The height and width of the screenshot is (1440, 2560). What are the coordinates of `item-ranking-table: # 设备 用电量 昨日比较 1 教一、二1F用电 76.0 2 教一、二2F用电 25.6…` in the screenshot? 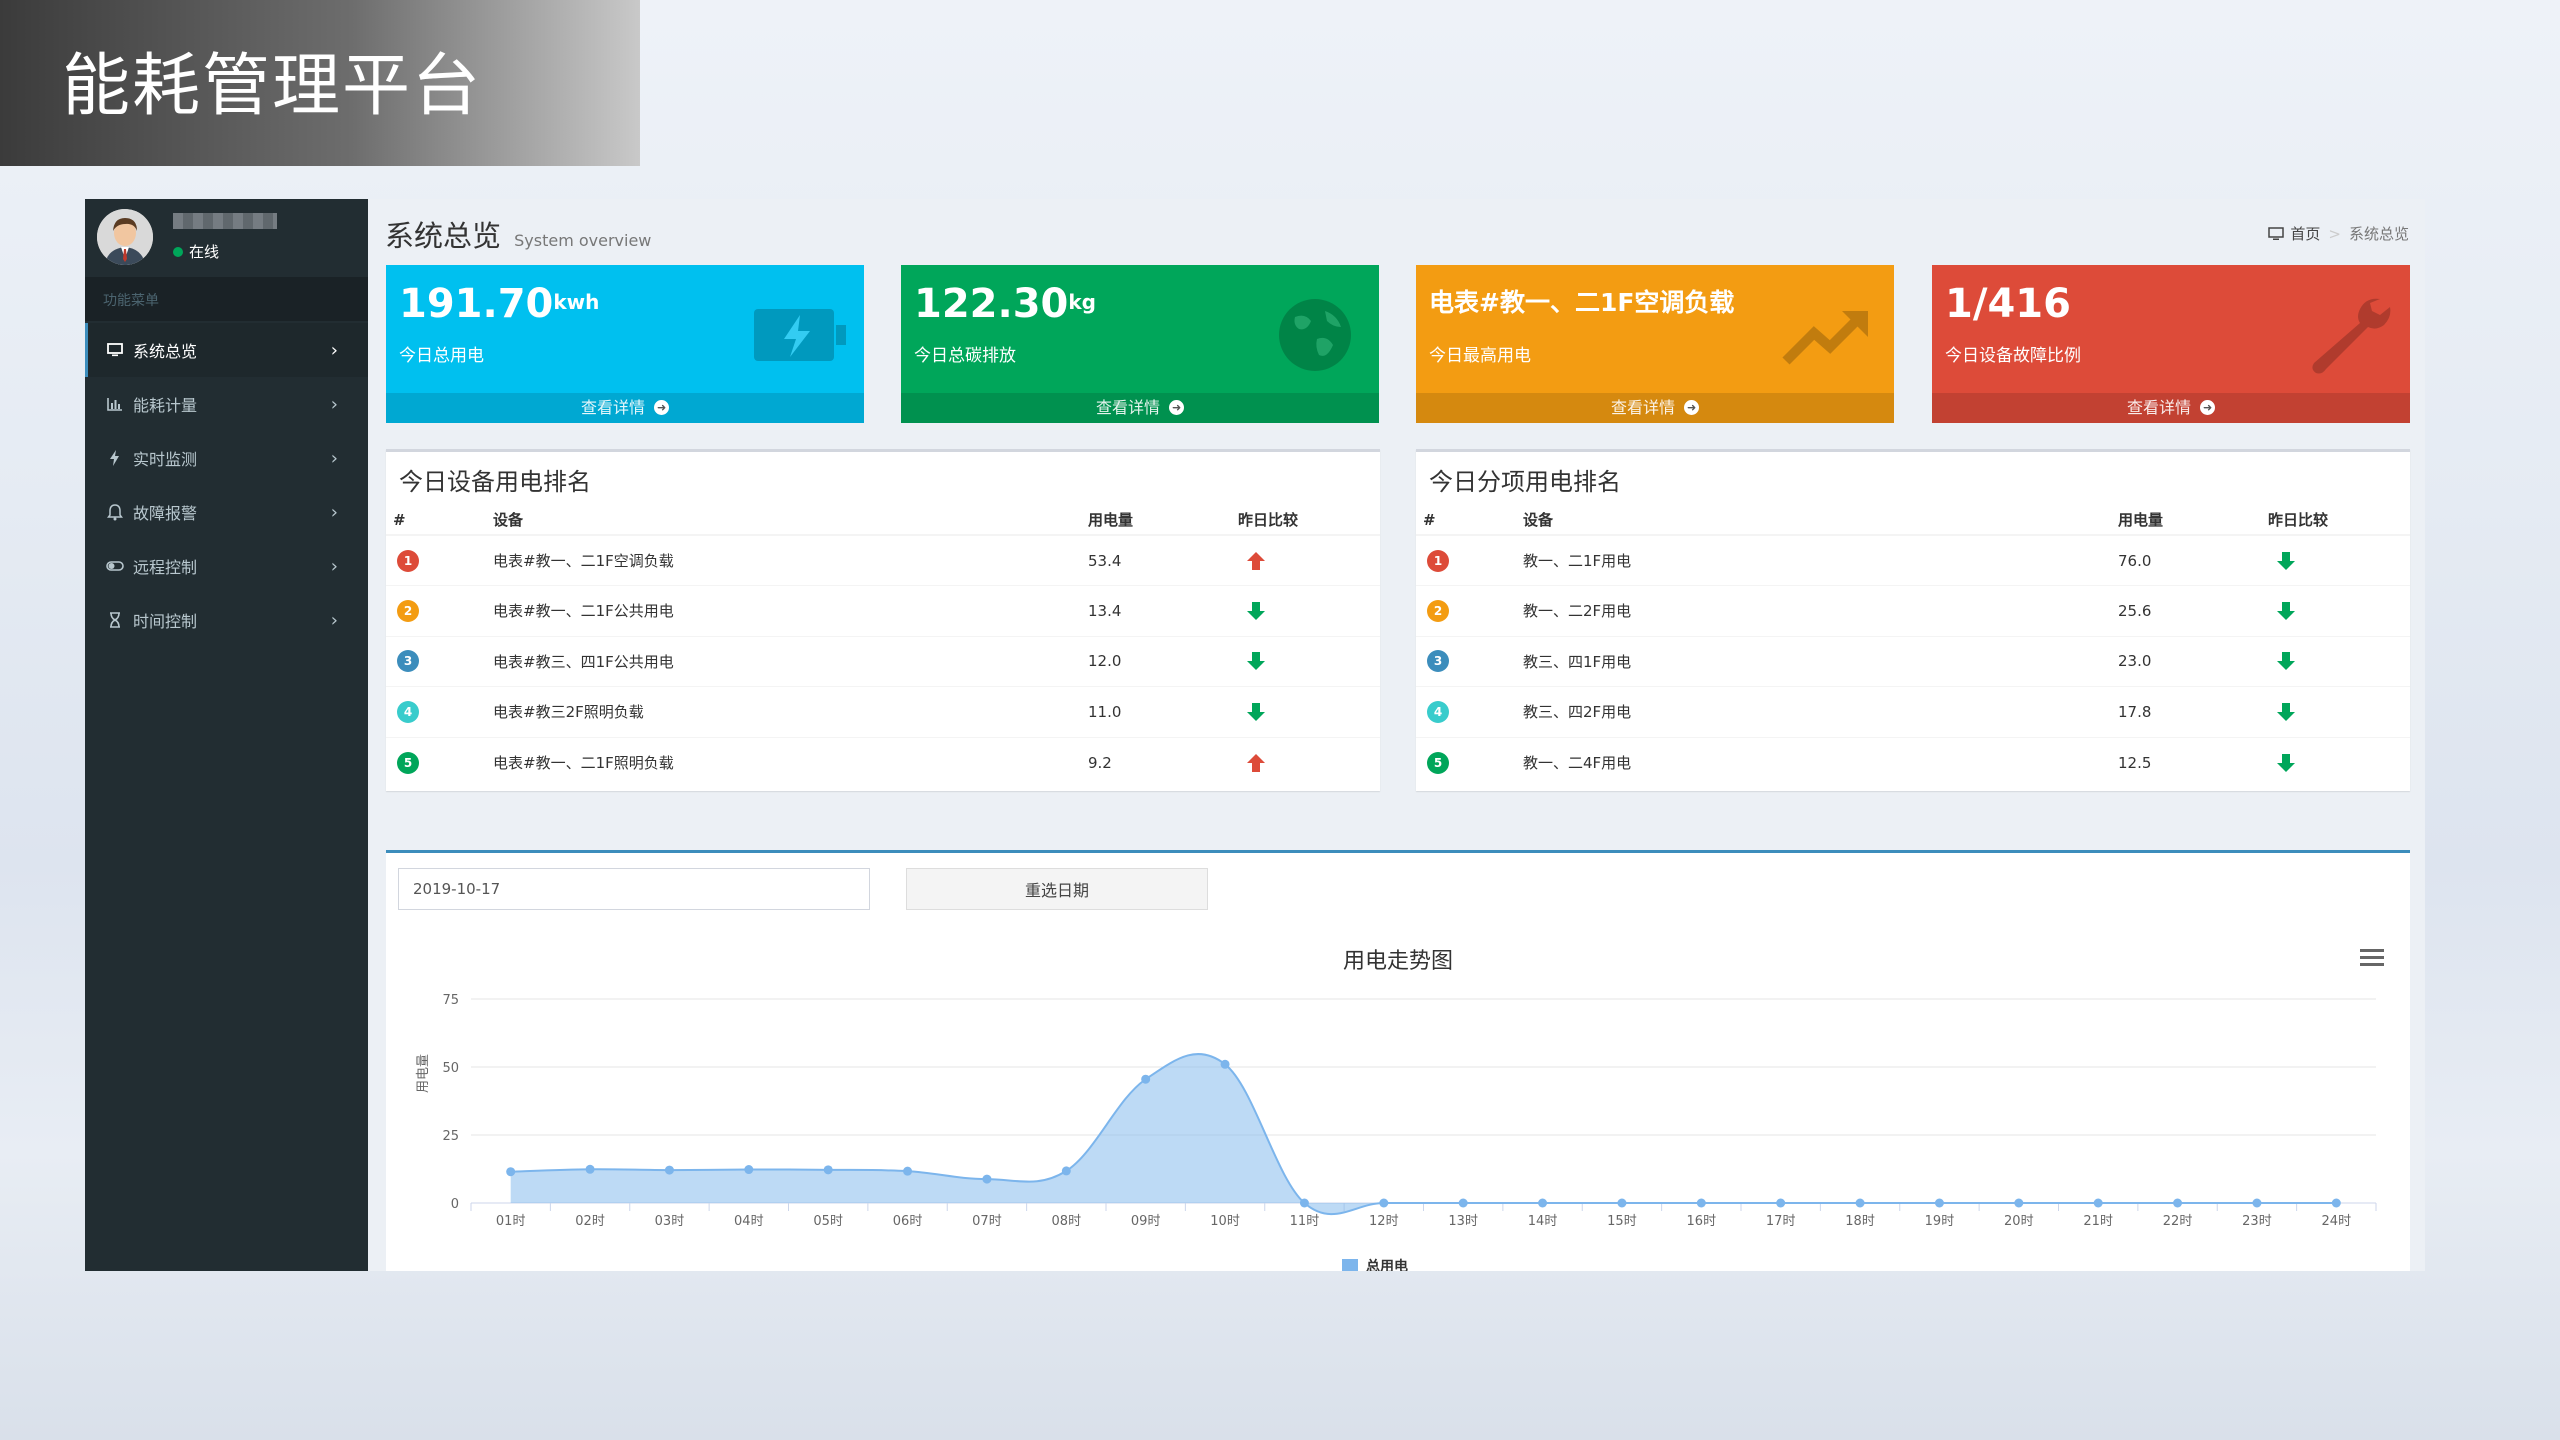 It's located at (1913, 646).